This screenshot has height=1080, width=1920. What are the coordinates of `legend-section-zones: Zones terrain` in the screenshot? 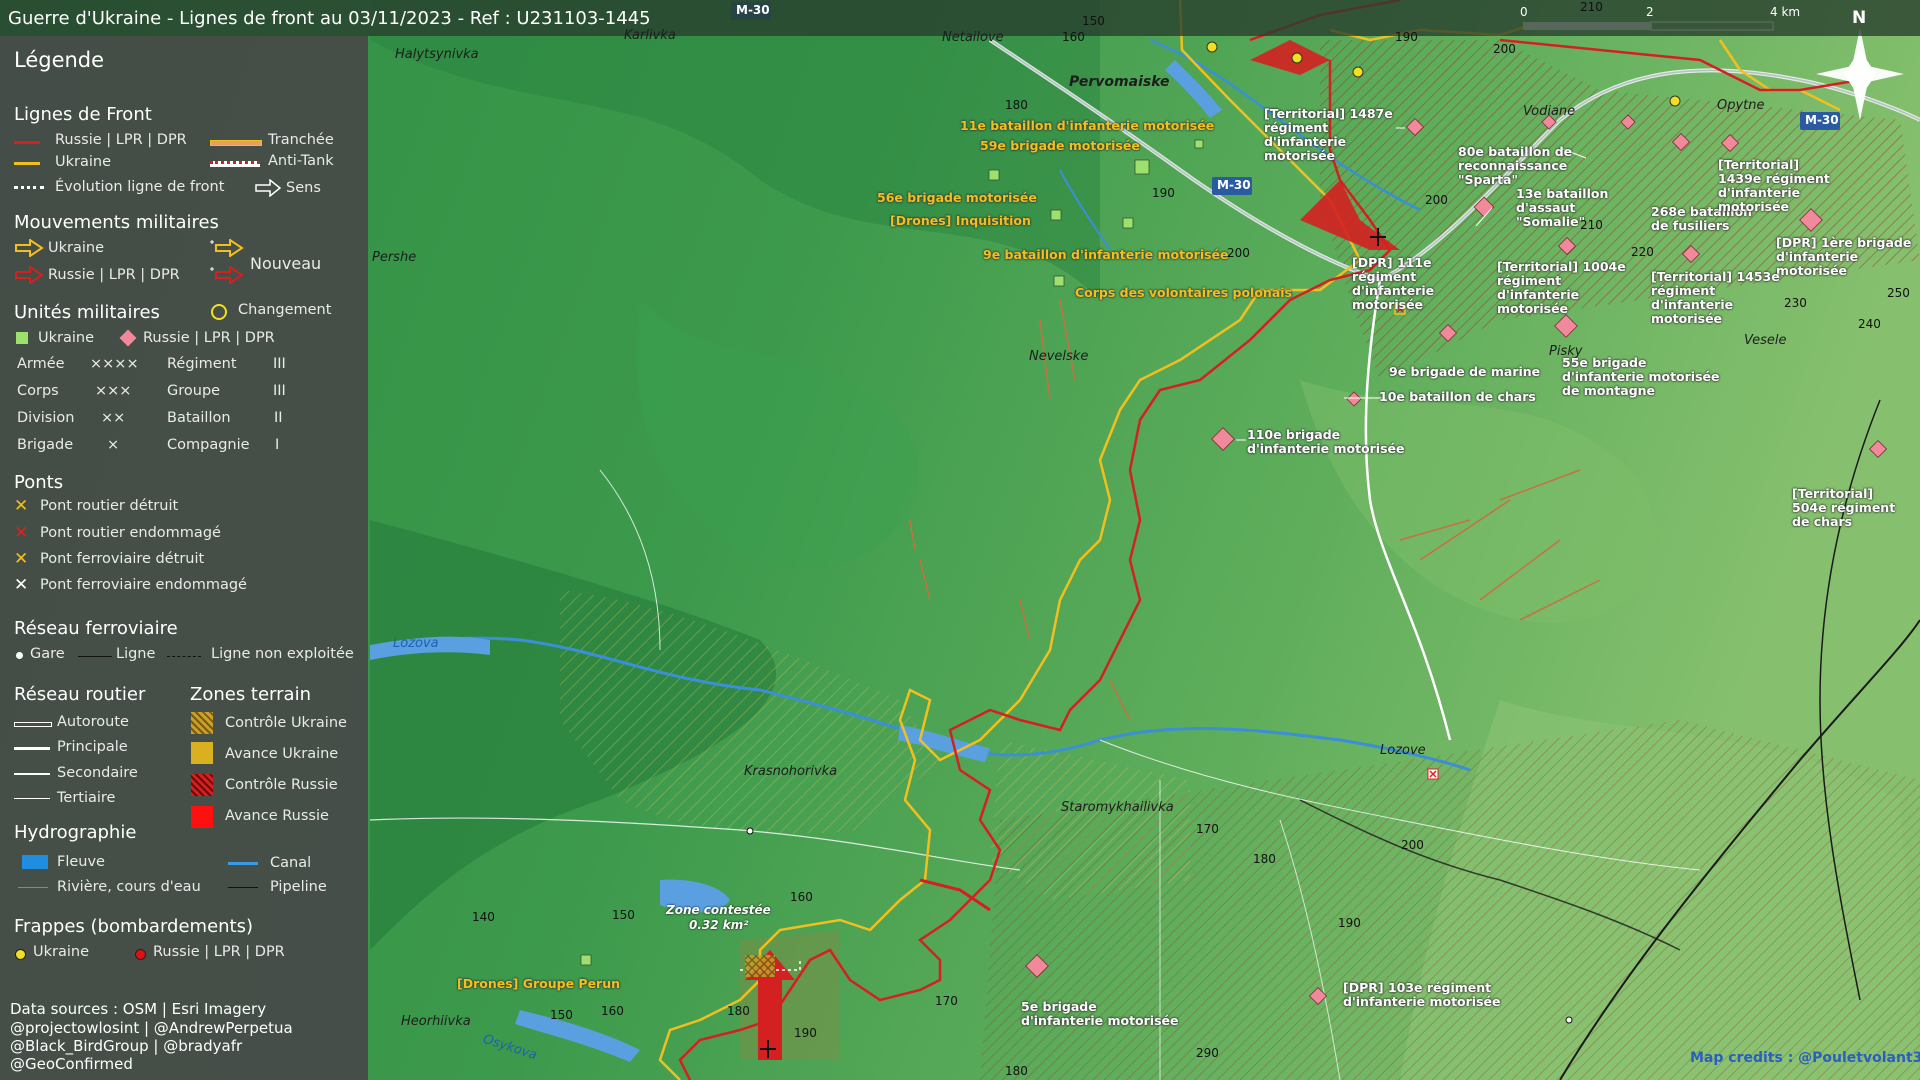 It's located at (250, 694).